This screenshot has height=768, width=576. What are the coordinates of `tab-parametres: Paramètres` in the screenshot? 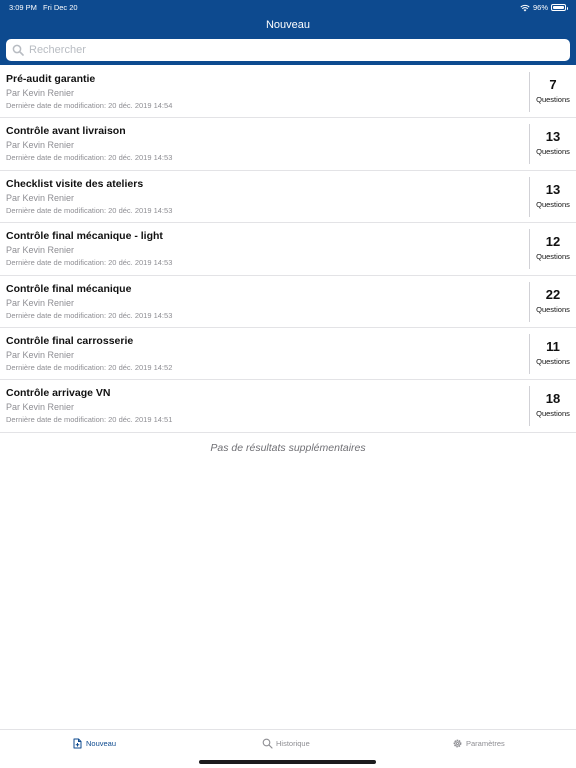 It's located at (478, 743).